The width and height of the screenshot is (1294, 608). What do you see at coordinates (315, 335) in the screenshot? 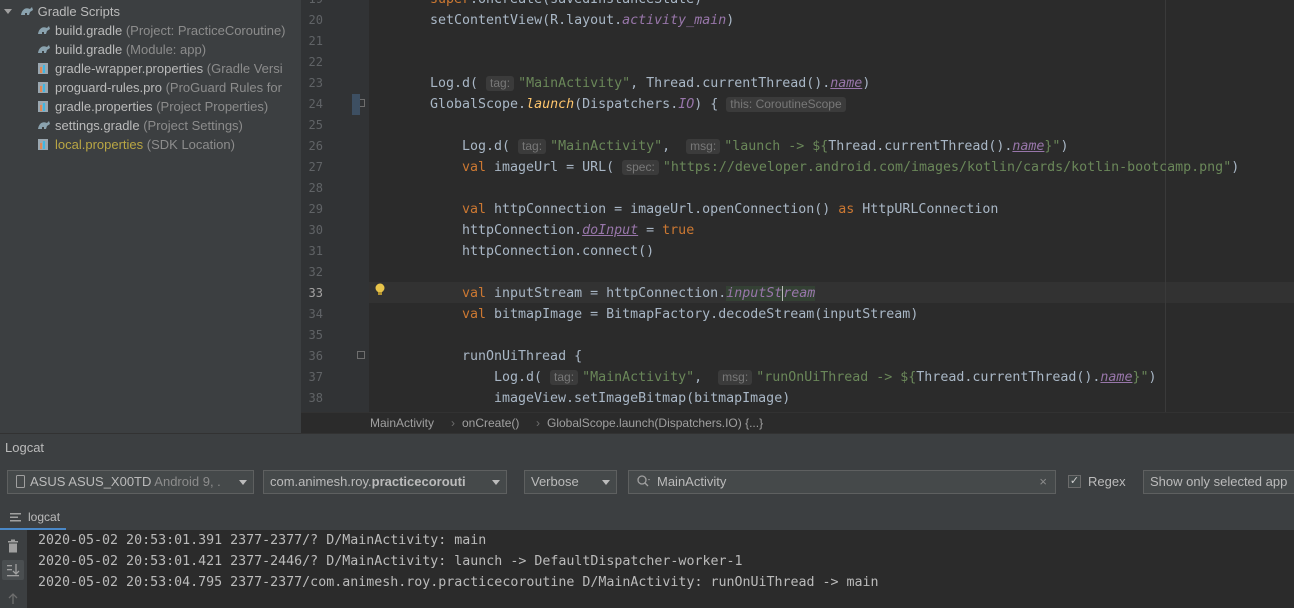
I see `line-number: 35` at bounding box center [315, 335].